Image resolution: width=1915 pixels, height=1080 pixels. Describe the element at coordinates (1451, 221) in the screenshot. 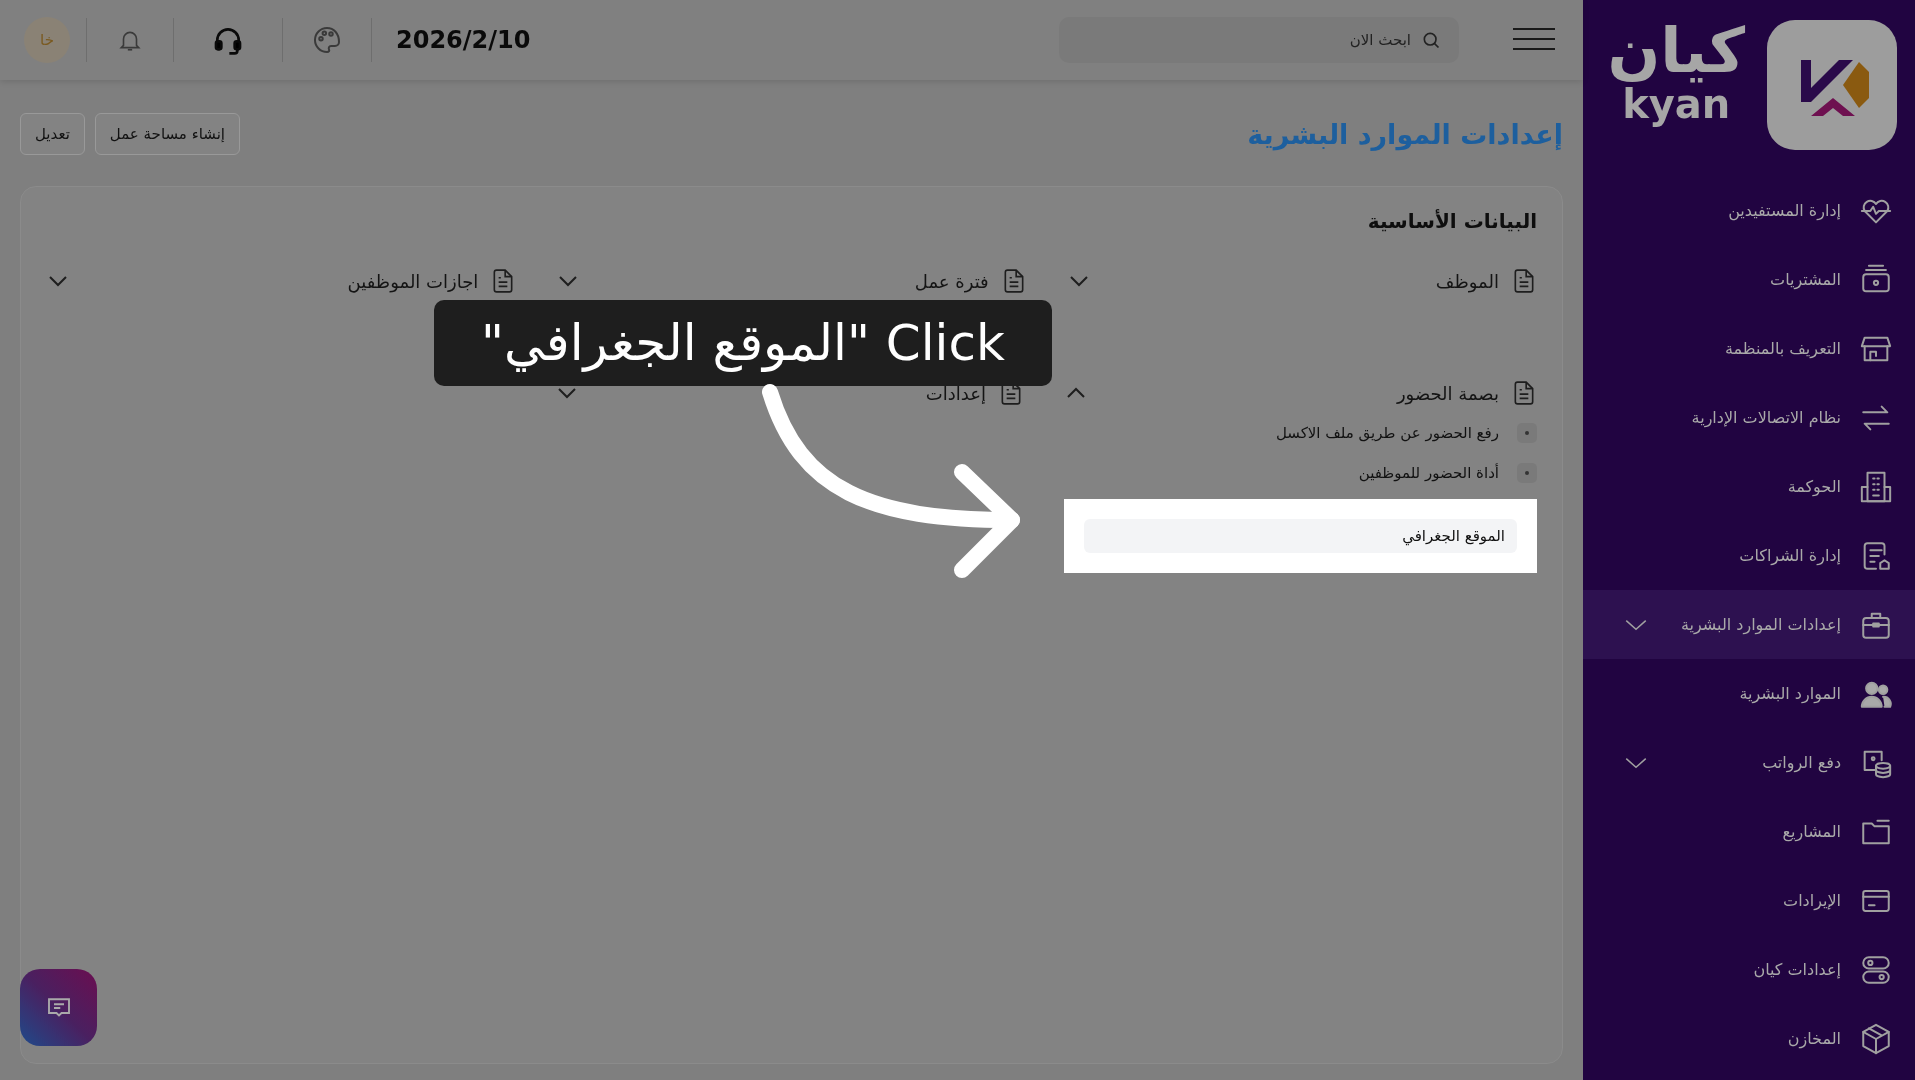

I see `section-title: البيانات الأساسية` at that location.